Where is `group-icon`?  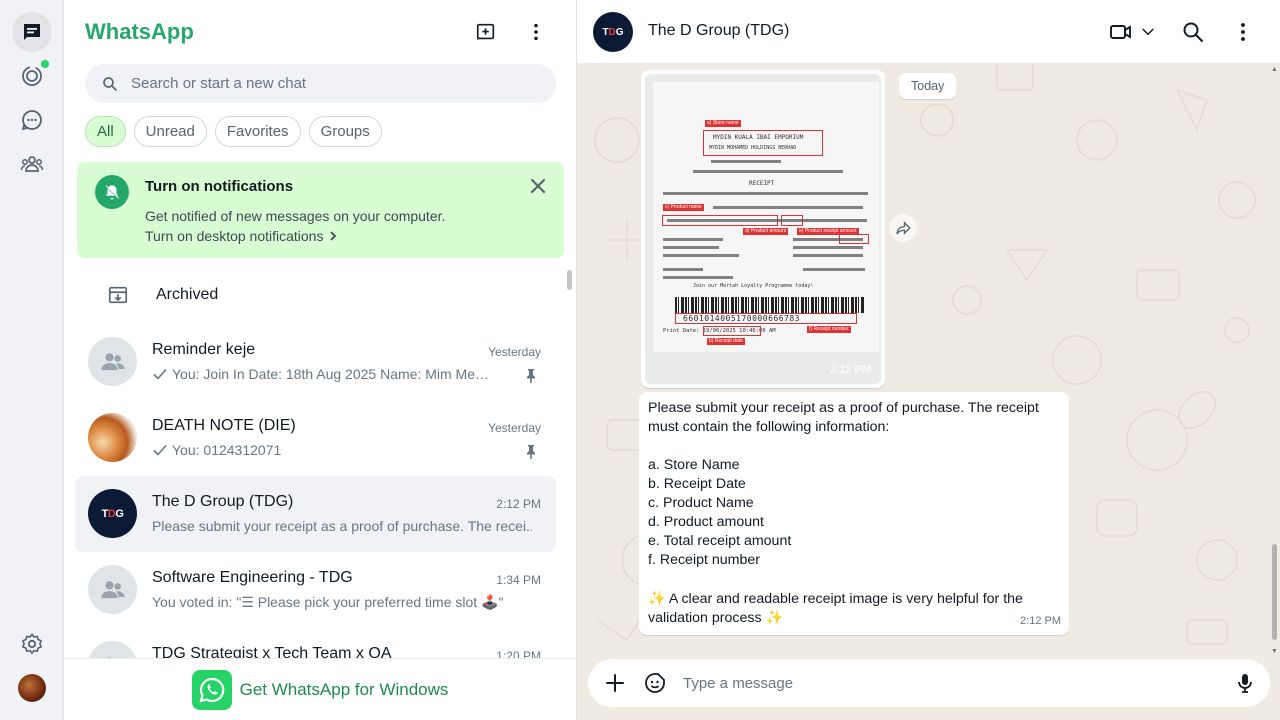 group-icon is located at coordinates (112, 361).